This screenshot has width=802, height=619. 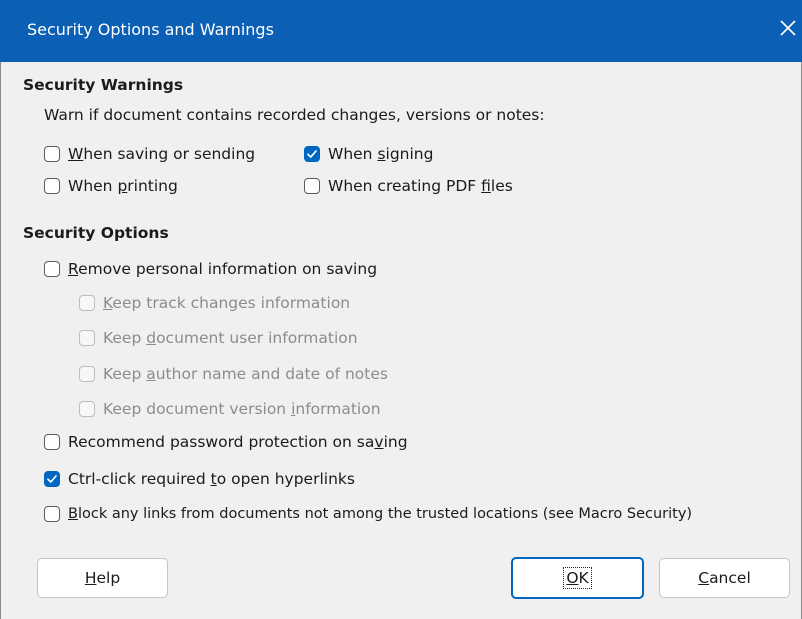 I want to click on when-creating-pdf-label: When creating PDF files, so click(x=420, y=186).